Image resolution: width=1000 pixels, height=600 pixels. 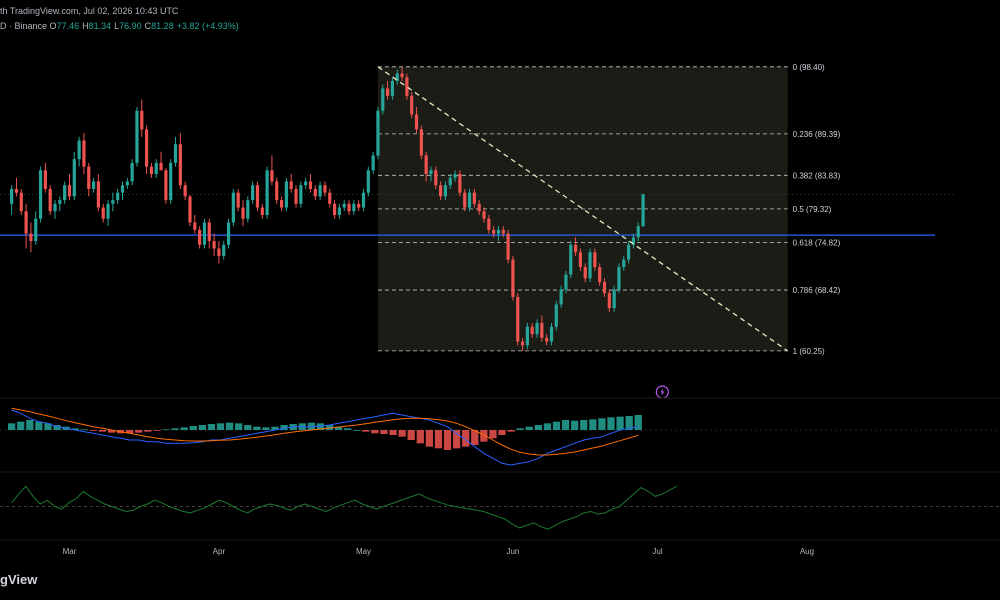 I want to click on lightning-bolt-icon, so click(x=662, y=392).